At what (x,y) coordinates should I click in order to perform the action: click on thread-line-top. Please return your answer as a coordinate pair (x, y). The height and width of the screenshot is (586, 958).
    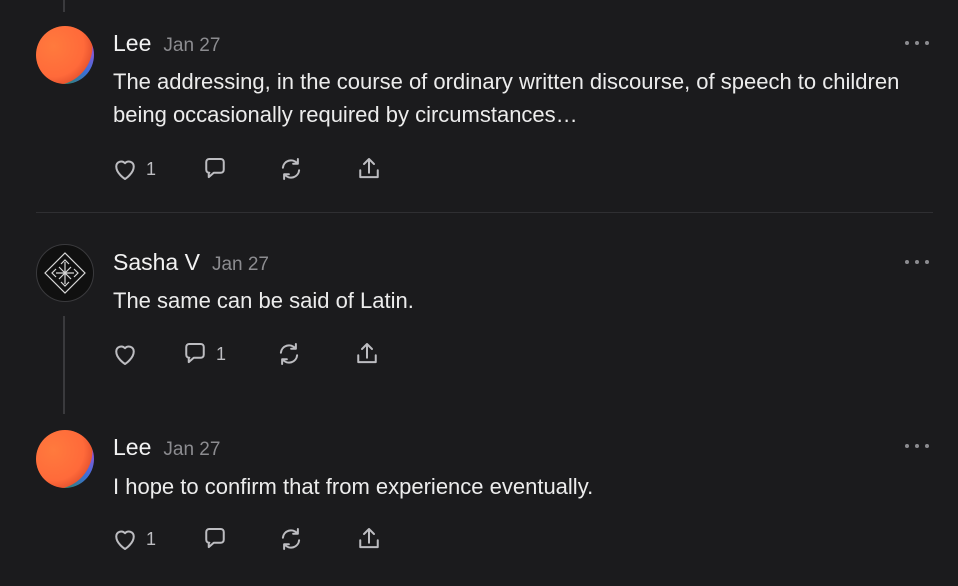
    Looking at the image, I should click on (64, 6).